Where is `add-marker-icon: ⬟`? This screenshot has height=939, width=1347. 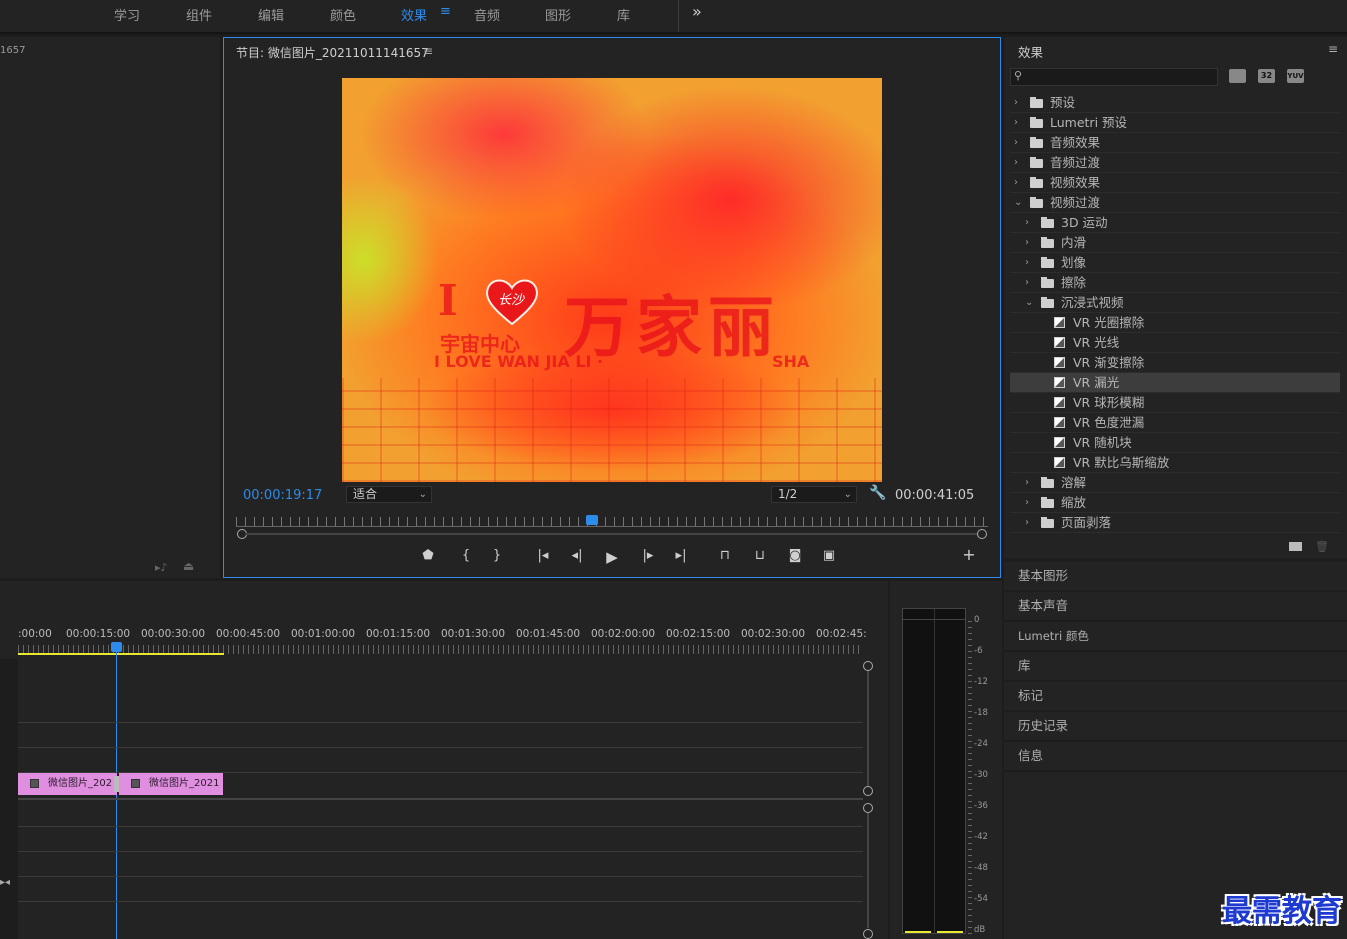
add-marker-icon: ⬟ is located at coordinates (428, 555).